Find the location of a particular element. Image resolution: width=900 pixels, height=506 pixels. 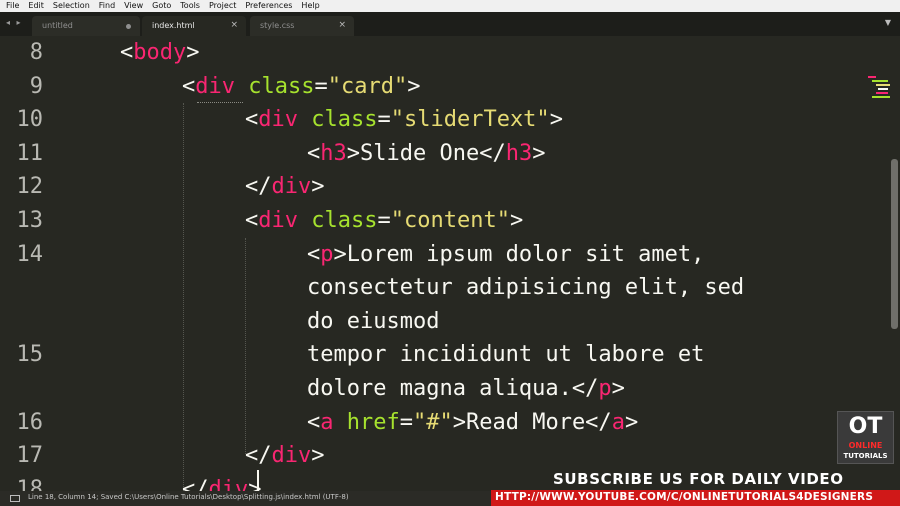

code-line: <div class="card"> is located at coordinates (301, 87).